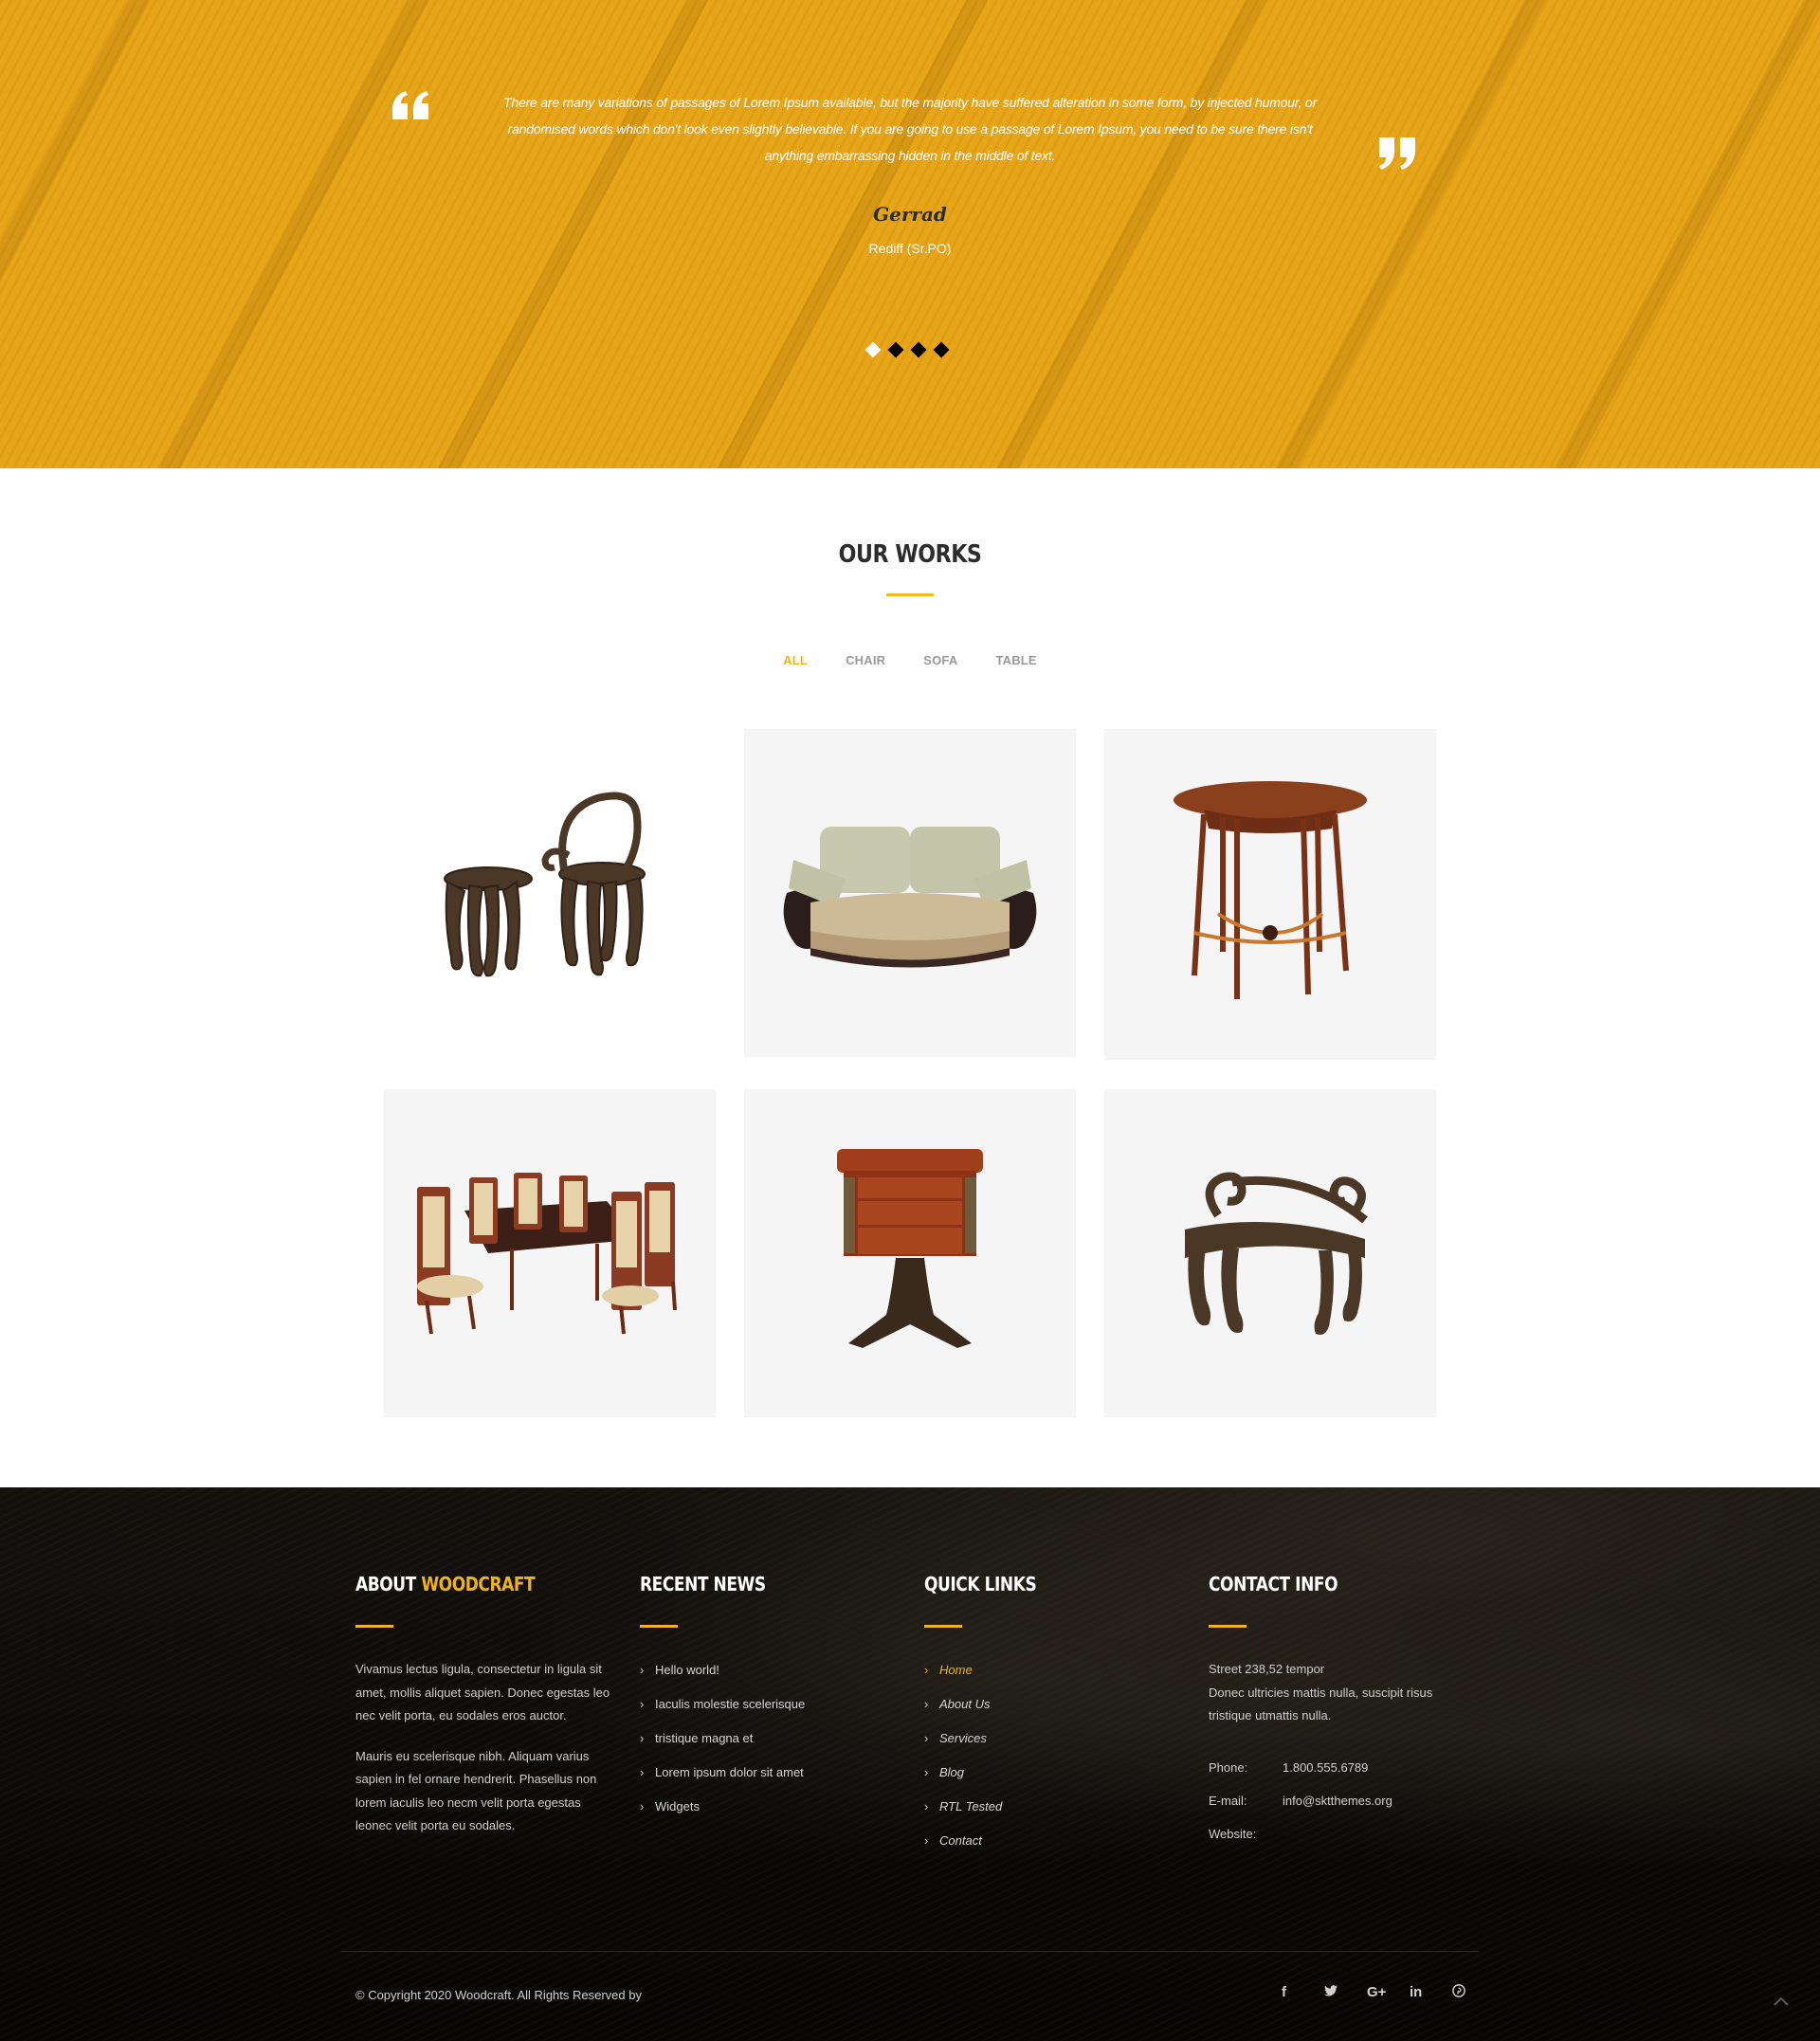 The image size is (1820, 2041). What do you see at coordinates (545, 884) in the screenshot?
I see `carved-chair-image` at bounding box center [545, 884].